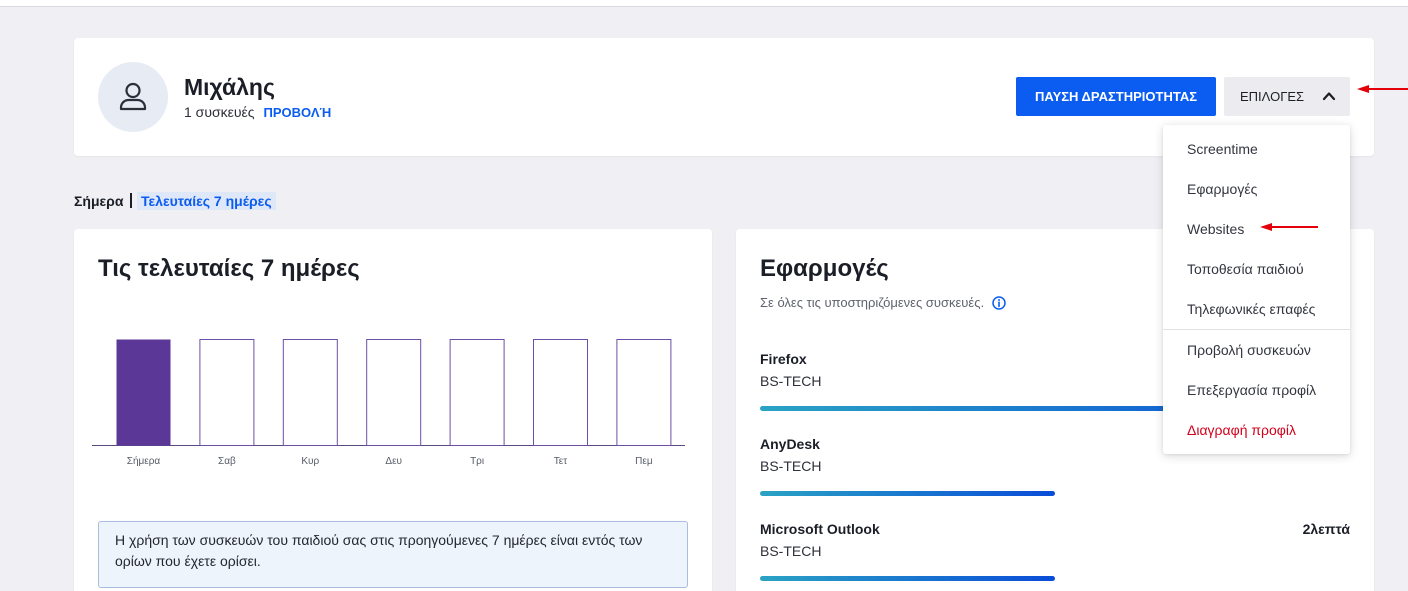  What do you see at coordinates (1256, 350) in the screenshot?
I see `menu-item-view-devices: Προβολή συσκευών` at bounding box center [1256, 350].